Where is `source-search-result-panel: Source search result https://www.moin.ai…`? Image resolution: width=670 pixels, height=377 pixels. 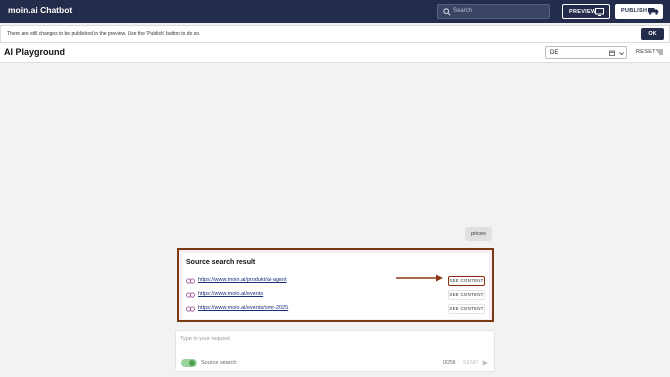
source-search-result-panel: Source search result https://www.moin.ai… is located at coordinates (335, 285).